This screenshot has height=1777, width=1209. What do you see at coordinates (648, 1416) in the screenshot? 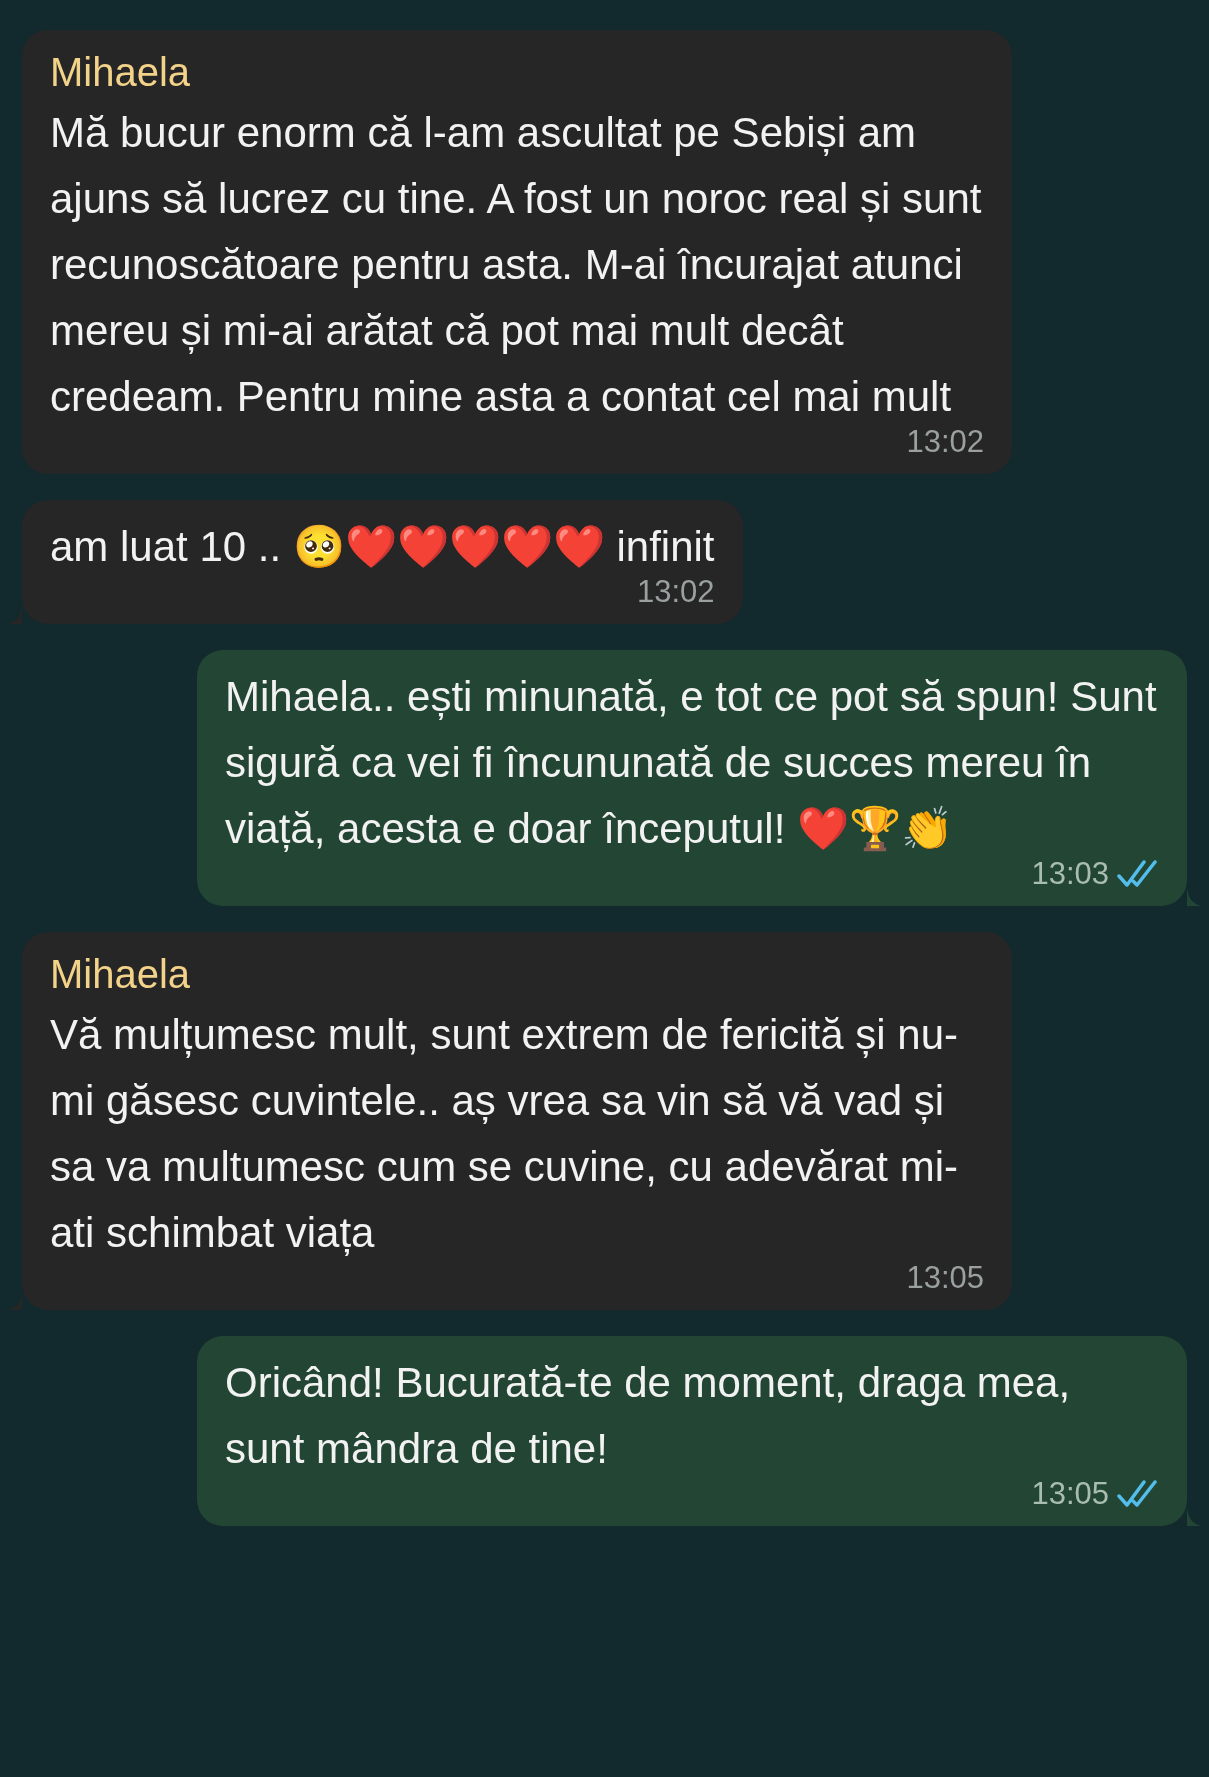
I see `message-text: Oricând! Bucurată-te de moment, draga mea, sunt mândra de tine!` at bounding box center [648, 1416].